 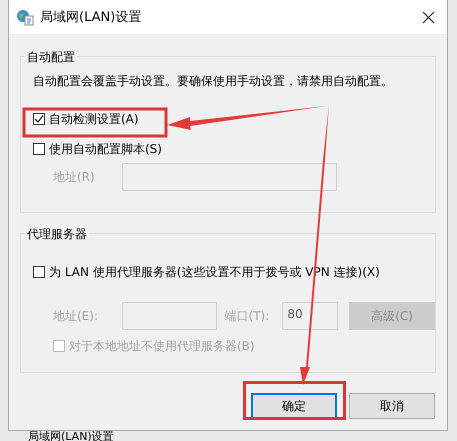 What do you see at coordinates (428, 17) in the screenshot?
I see `close-icon` at bounding box center [428, 17].